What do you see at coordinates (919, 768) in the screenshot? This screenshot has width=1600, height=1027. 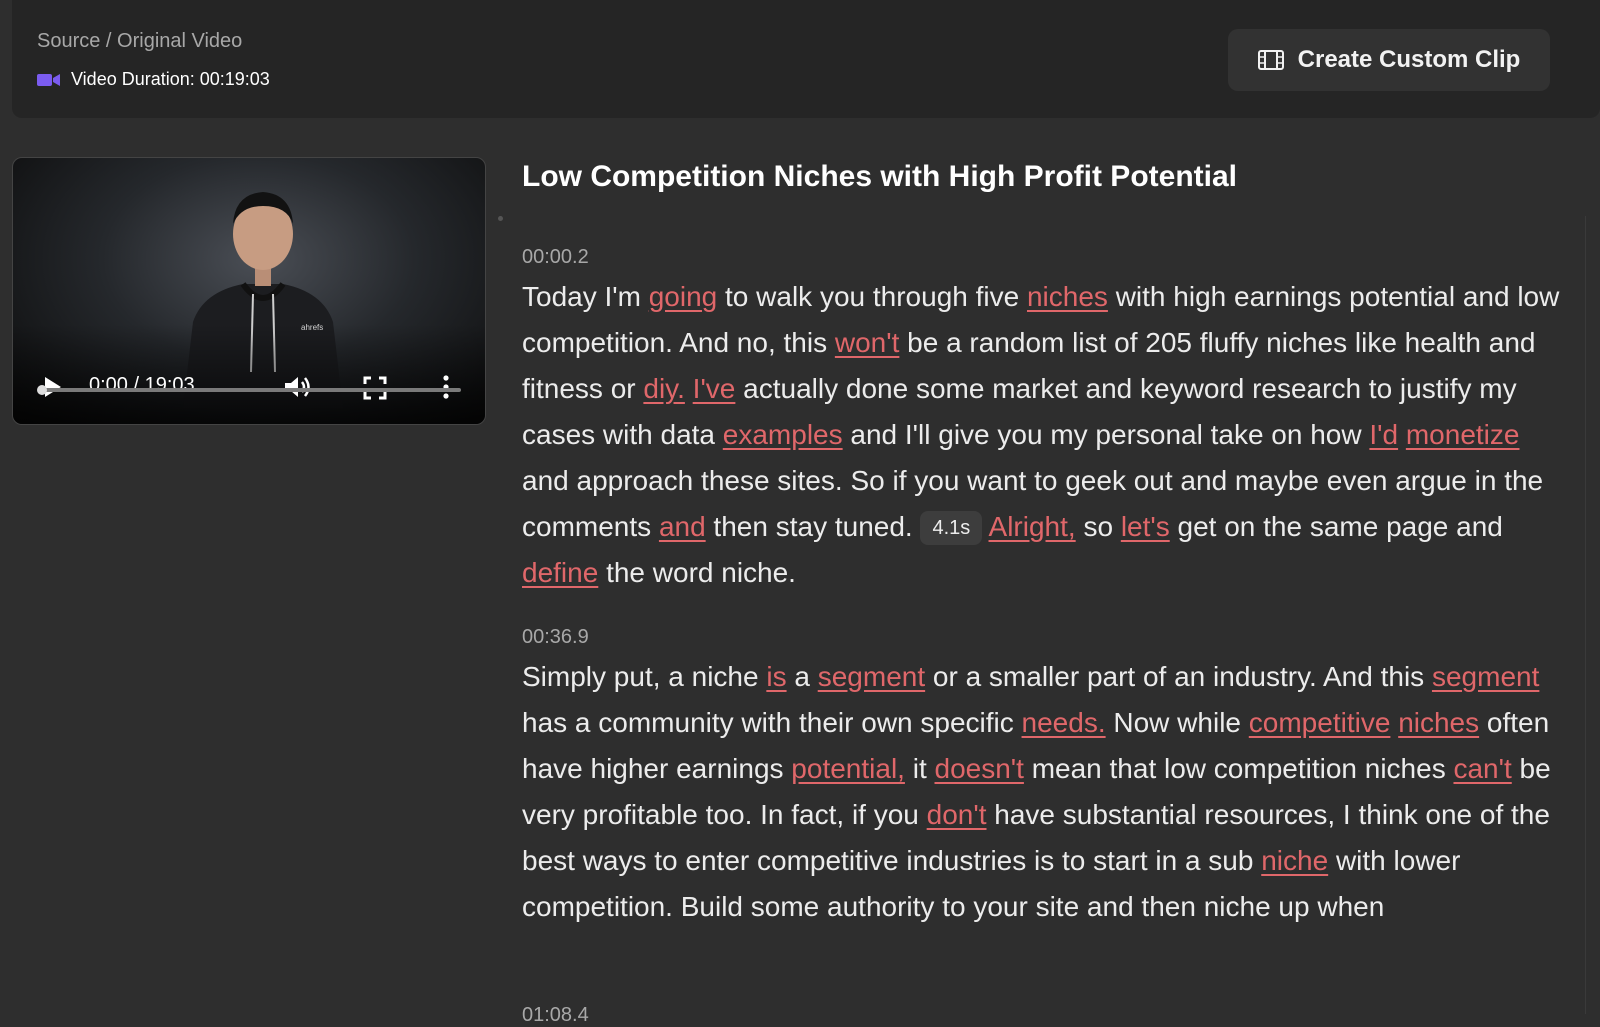 I see `transcript-text: it` at bounding box center [919, 768].